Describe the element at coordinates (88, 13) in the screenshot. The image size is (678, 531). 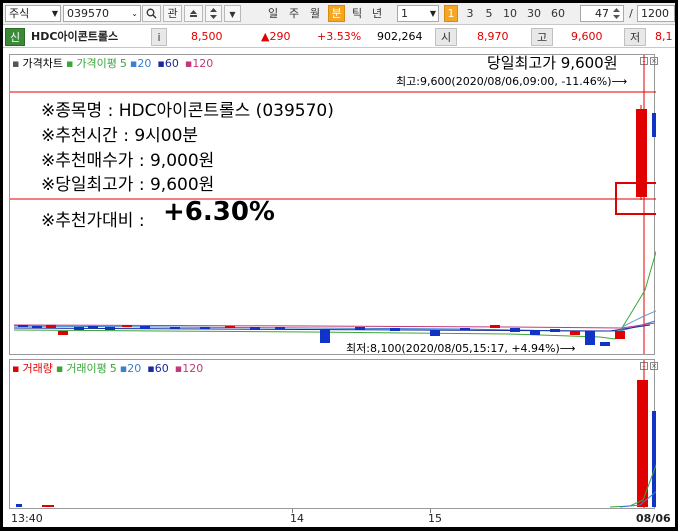
I see `stock-code-value: 039570` at that location.